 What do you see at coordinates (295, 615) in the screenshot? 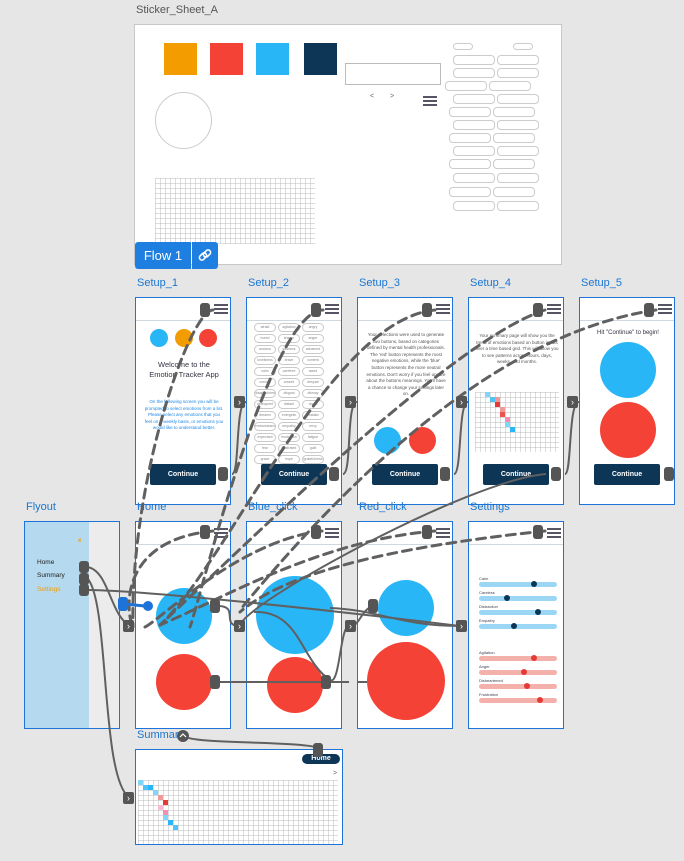
I see `blue-emotion-button-pressed` at bounding box center [295, 615].